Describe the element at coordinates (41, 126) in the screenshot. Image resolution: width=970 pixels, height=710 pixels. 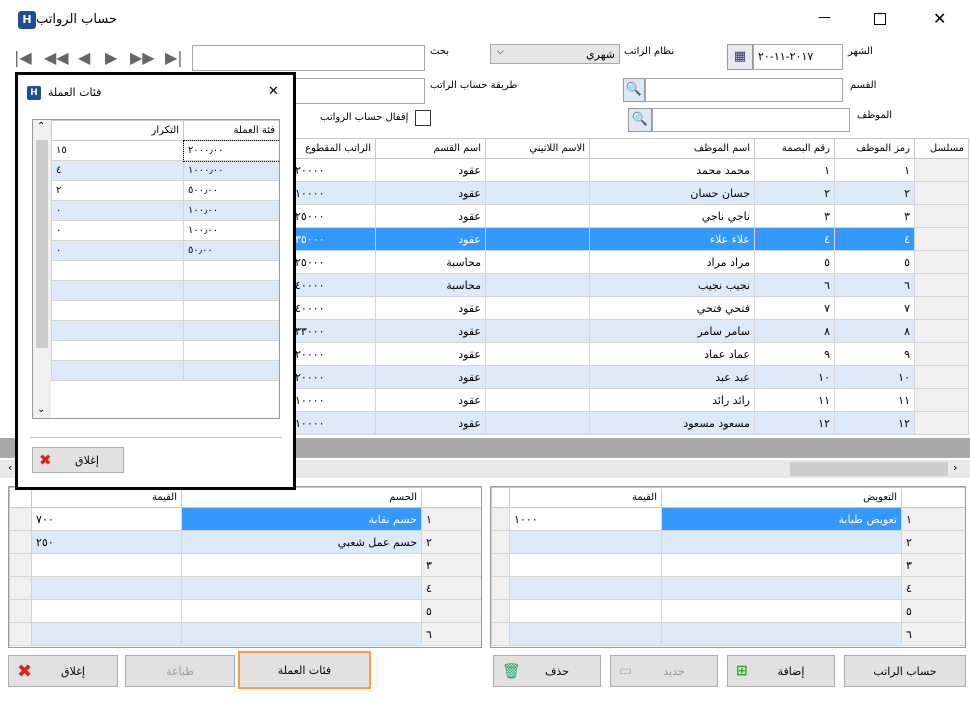
I see `scroll-up-icon: ⌃` at that location.